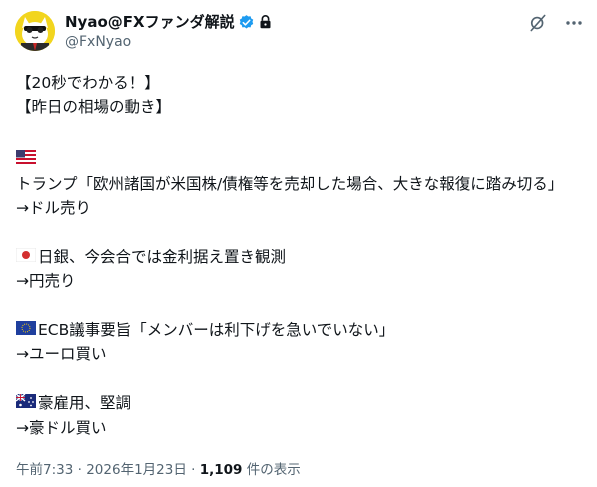 This screenshot has width=597, height=487. Describe the element at coordinates (88, 83) in the screenshot. I see `tweet-line: 【20秒でわかる！】` at that location.